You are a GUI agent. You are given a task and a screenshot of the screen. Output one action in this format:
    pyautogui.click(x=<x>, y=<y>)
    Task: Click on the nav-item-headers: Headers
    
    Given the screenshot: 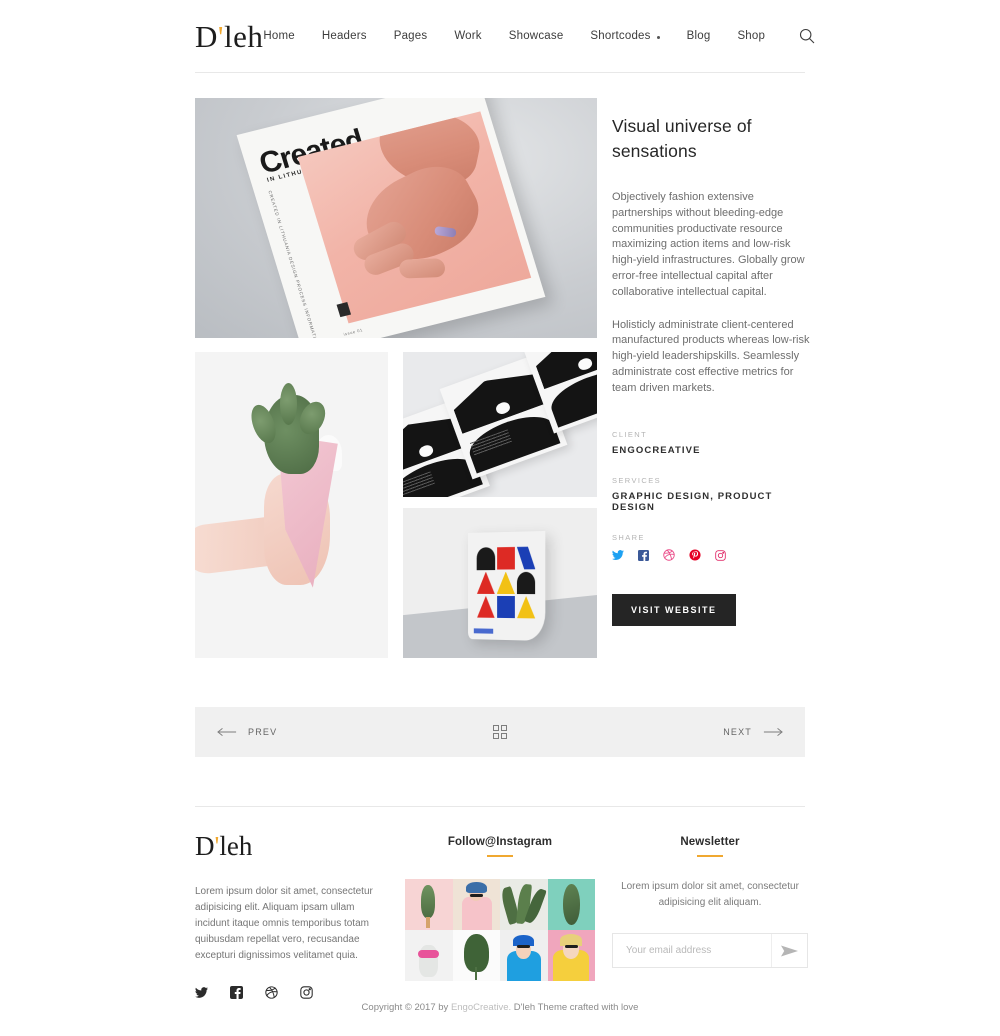 What is the action you would take?
    pyautogui.click(x=344, y=36)
    